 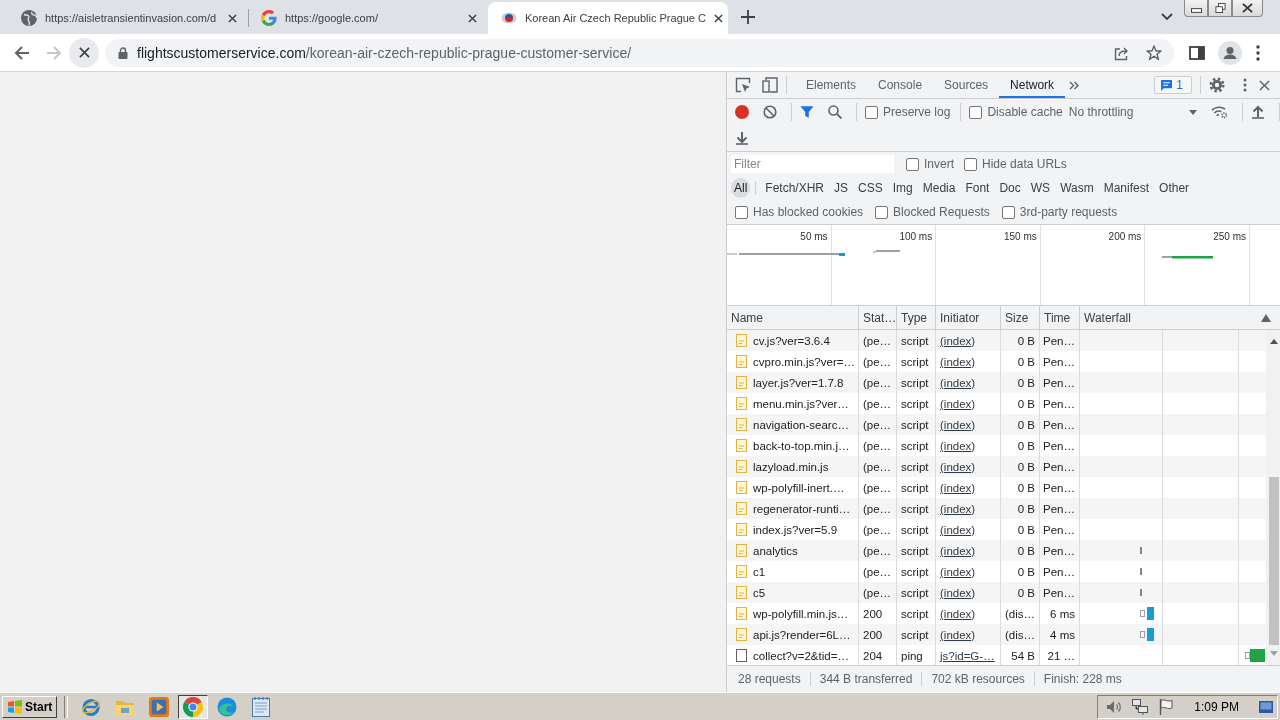 I want to click on request-timeline-bar, so click(x=1187, y=257).